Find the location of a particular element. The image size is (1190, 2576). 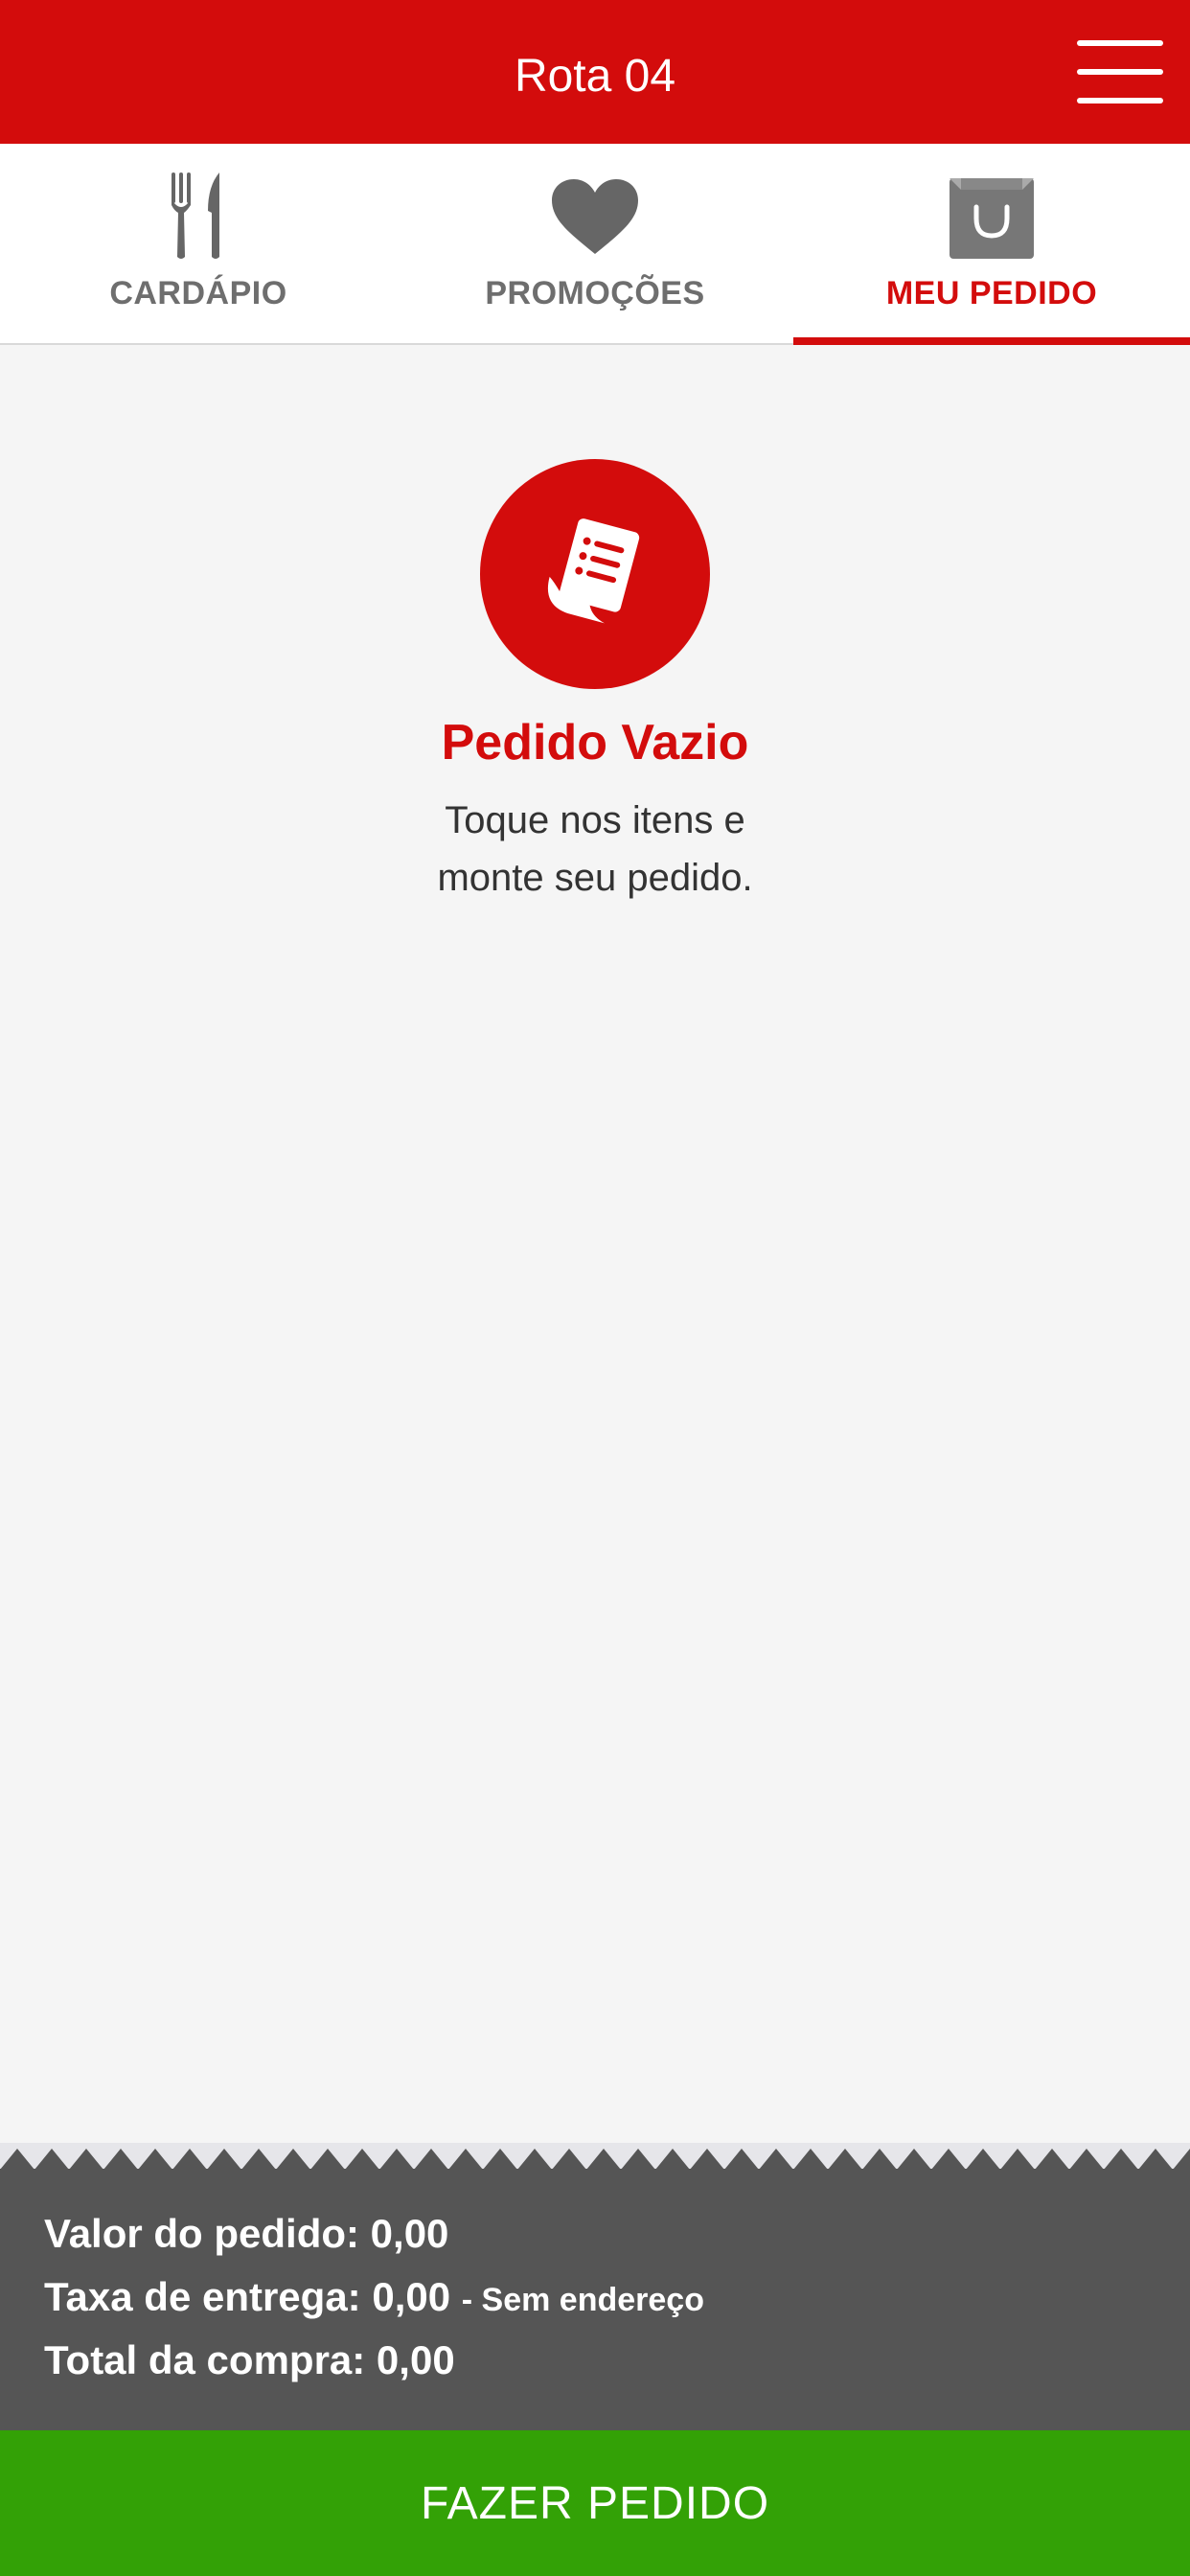

tab-promocoes: PROMOÇÕES is located at coordinates (595, 243).